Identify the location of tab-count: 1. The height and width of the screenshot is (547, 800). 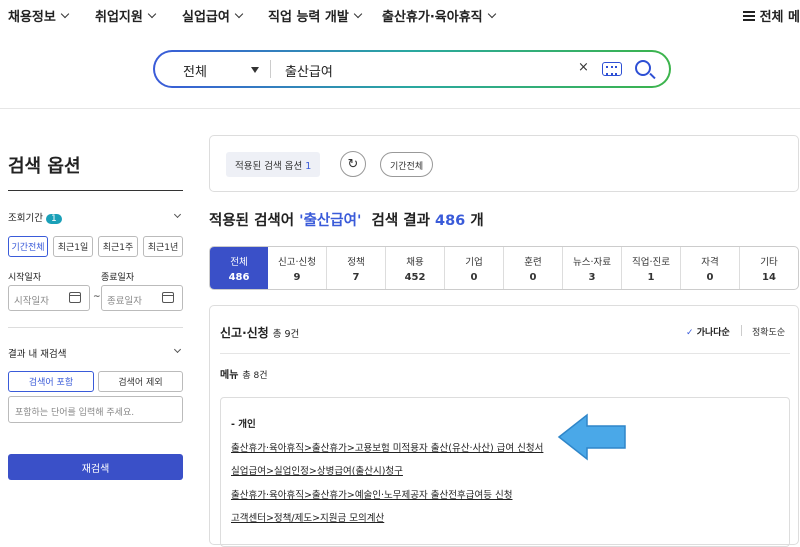
(651, 277).